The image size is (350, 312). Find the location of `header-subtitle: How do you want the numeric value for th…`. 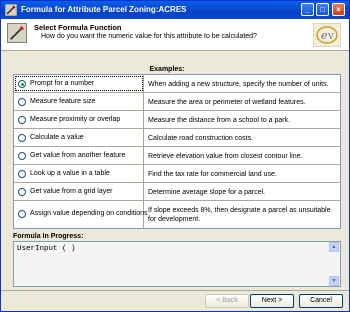

header-subtitle: How do you want the numeric value for th… is located at coordinates (149, 36).